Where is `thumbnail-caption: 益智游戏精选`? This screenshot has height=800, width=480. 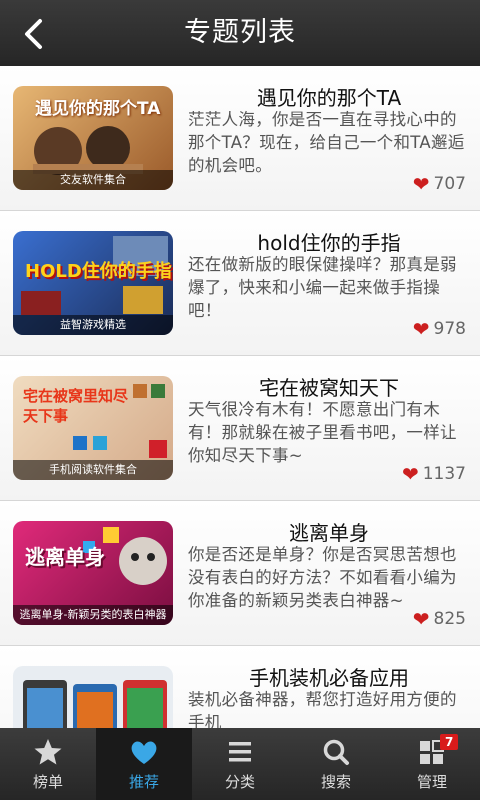 thumbnail-caption: 益智游戏精选 is located at coordinates (93, 325).